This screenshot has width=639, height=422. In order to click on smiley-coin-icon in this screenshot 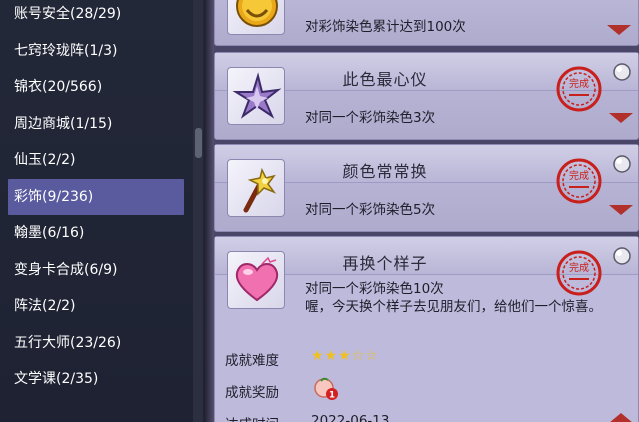, I will do `click(257, 13)`.